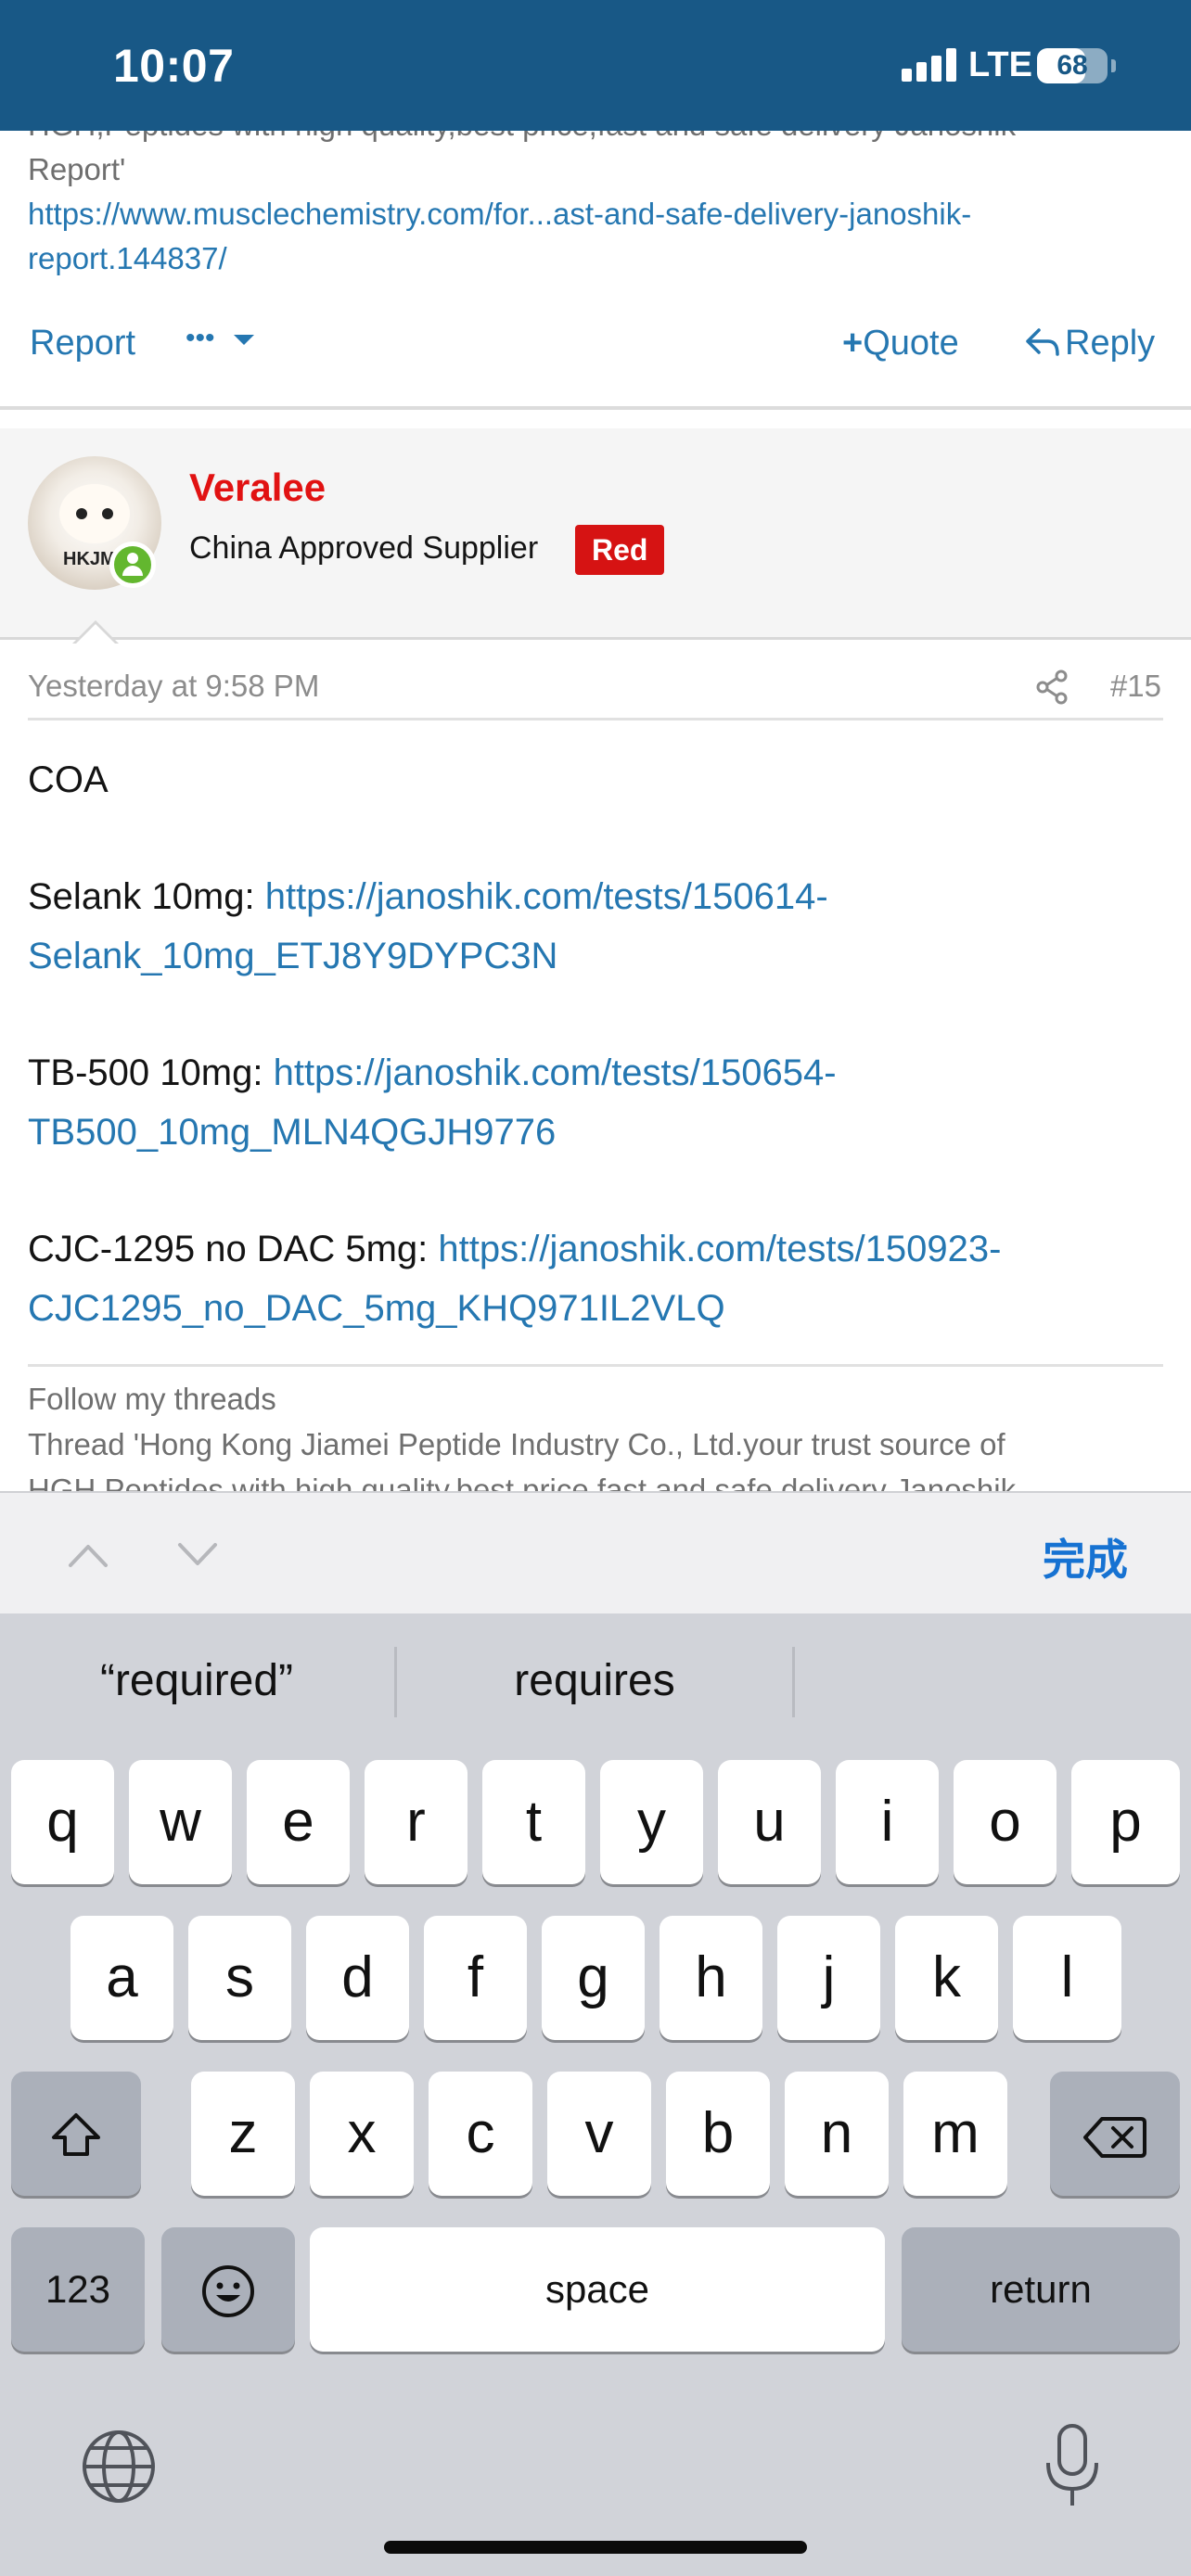  Describe the element at coordinates (233, 1249) in the screenshot. I see `coa-label: CJC-1295 no DAC 5mg:` at that location.